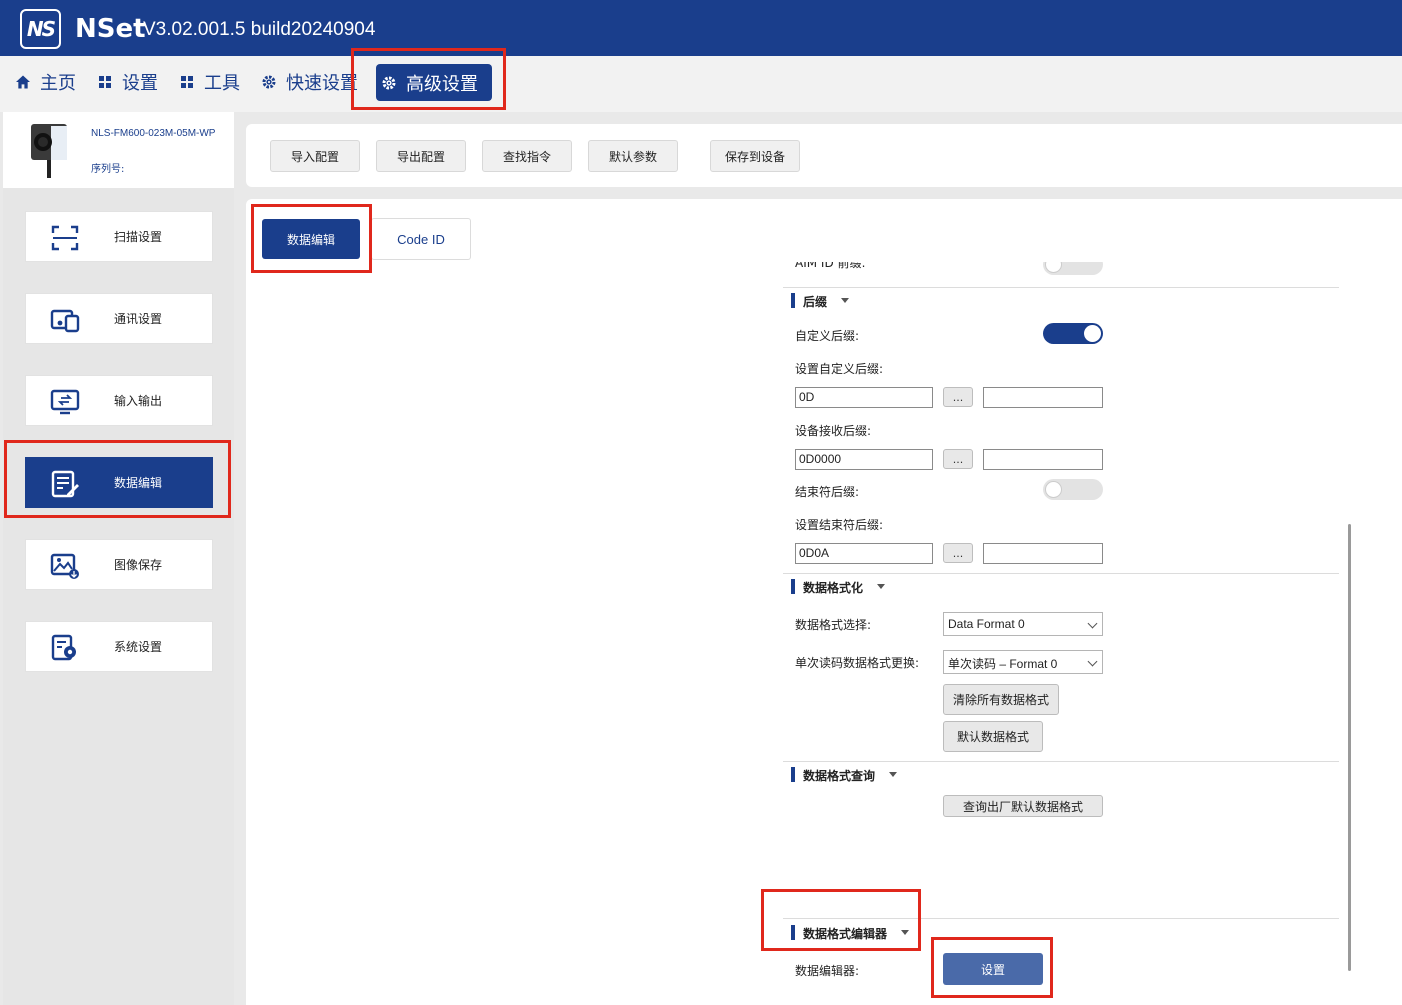 The width and height of the screenshot is (1402, 1005). Describe the element at coordinates (311, 239) in the screenshot. I see `tab-data-edit: 数据编辑` at that location.